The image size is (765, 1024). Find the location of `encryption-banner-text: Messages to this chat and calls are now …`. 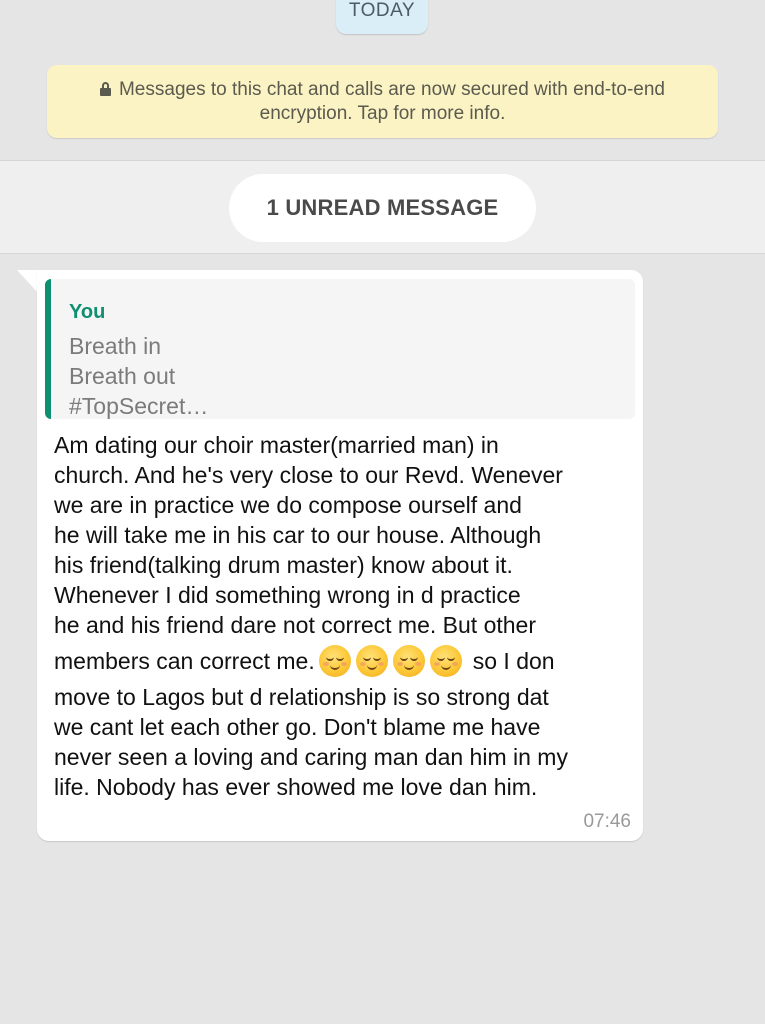

encryption-banner-text: Messages to this chat and calls are now … is located at coordinates (392, 101).